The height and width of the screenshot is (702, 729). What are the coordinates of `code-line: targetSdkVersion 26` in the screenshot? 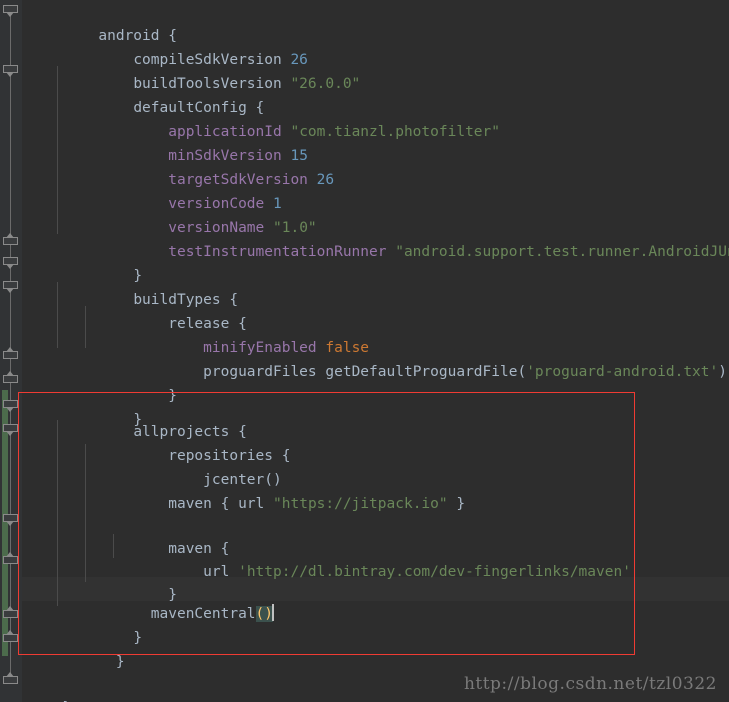 It's located at (190, 166).